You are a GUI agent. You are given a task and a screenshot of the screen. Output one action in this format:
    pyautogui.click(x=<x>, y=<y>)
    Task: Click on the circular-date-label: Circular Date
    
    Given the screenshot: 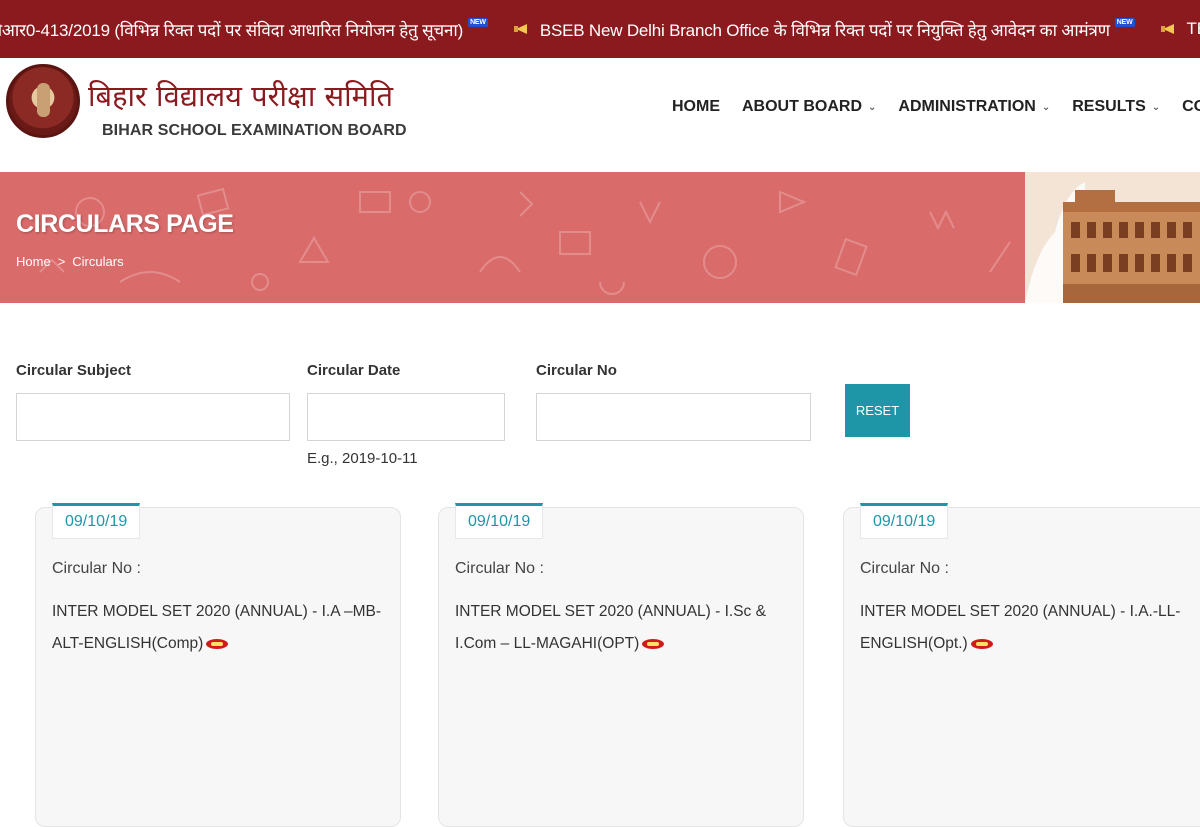 What is the action you would take?
    pyautogui.click(x=354, y=370)
    